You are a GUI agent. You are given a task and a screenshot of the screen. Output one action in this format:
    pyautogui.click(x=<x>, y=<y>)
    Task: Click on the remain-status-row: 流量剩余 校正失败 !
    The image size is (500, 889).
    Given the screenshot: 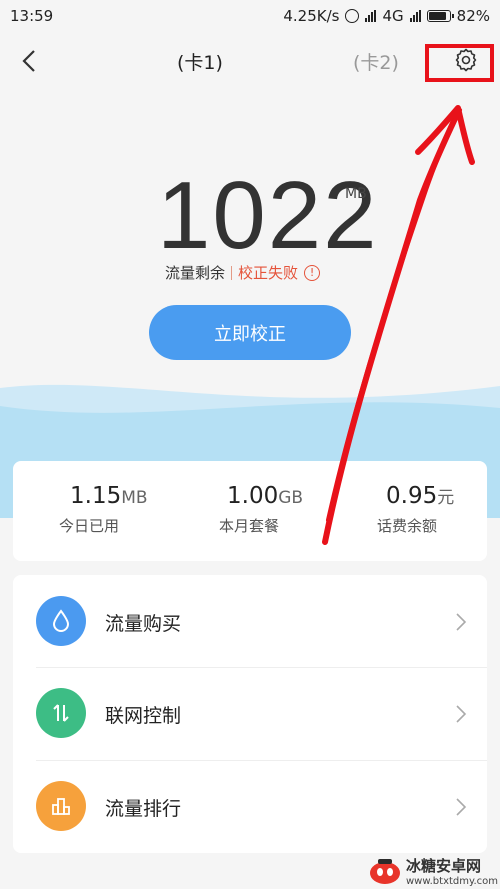 What is the action you would take?
    pyautogui.click(x=243, y=272)
    